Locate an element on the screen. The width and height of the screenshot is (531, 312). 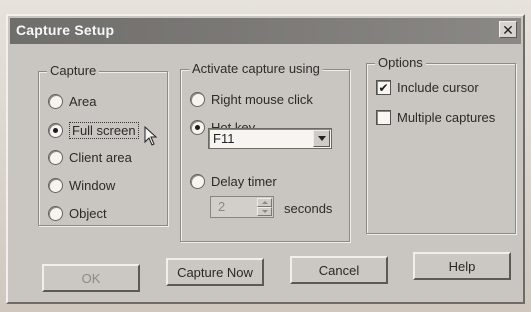
radio-full-screen-label: Full screen is located at coordinates (104, 130).